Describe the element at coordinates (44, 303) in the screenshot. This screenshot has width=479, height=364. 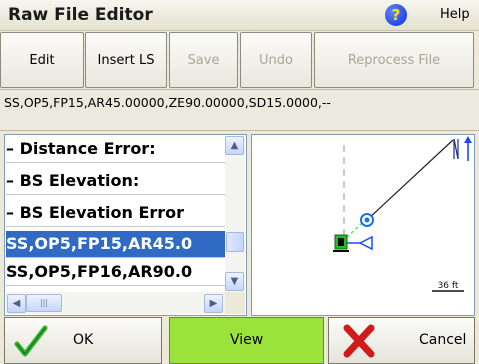
I see `horizontal-scroll-thumb: |||` at that location.